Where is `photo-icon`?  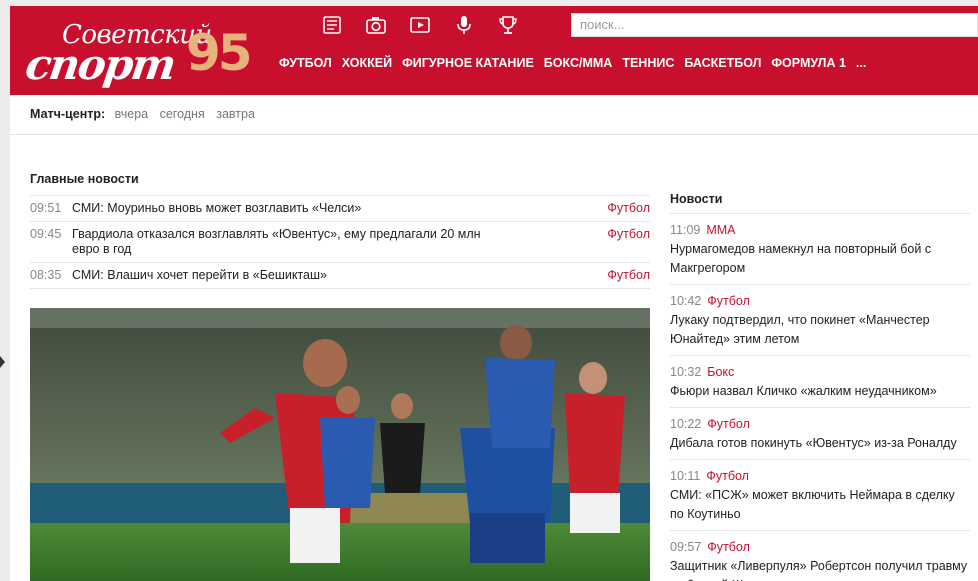
photo-icon is located at coordinates (376, 25).